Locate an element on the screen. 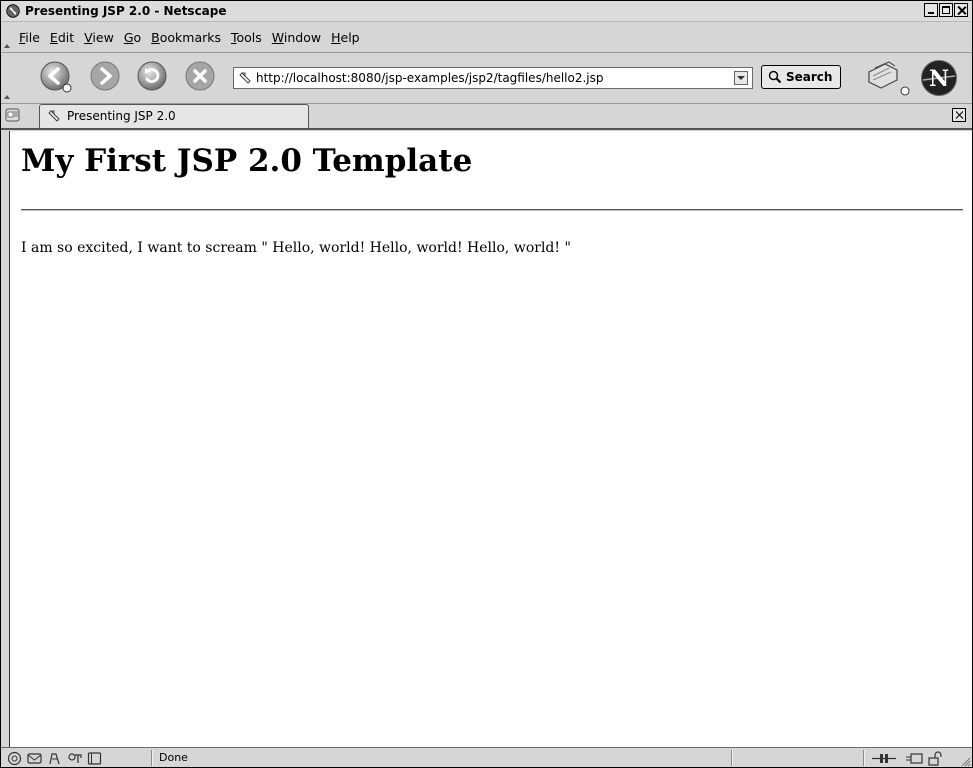  menu-go: Go is located at coordinates (132, 38).